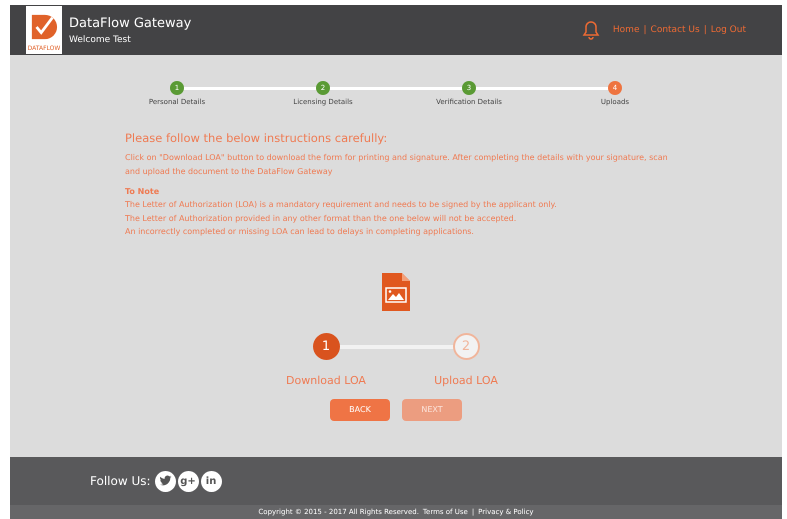 This screenshot has width=787, height=519. Describe the element at coordinates (211, 481) in the screenshot. I see `social-link: in` at that location.